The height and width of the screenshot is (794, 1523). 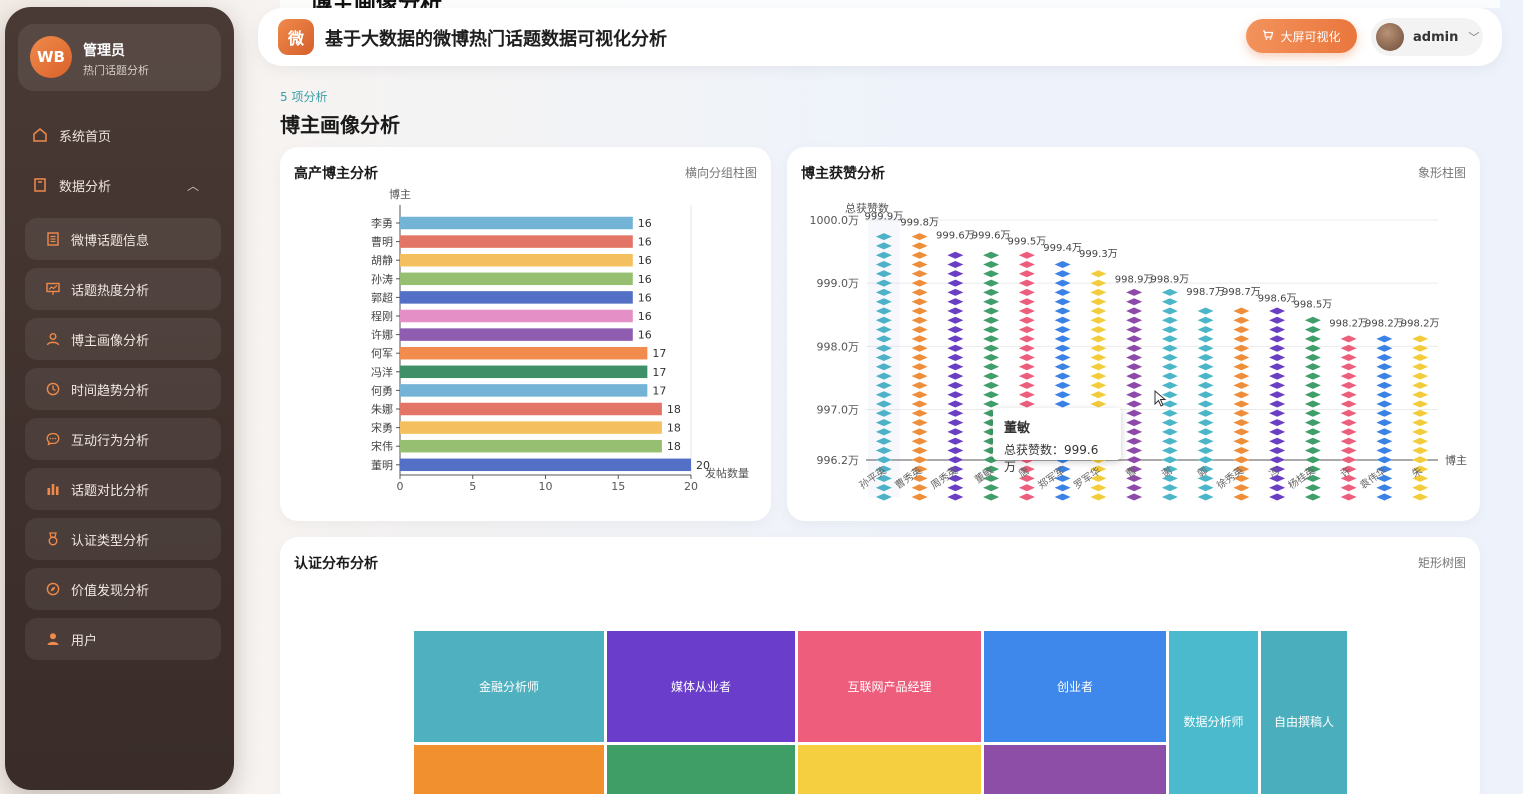 I want to click on tooltip-name: 董敏, so click(x=1017, y=428).